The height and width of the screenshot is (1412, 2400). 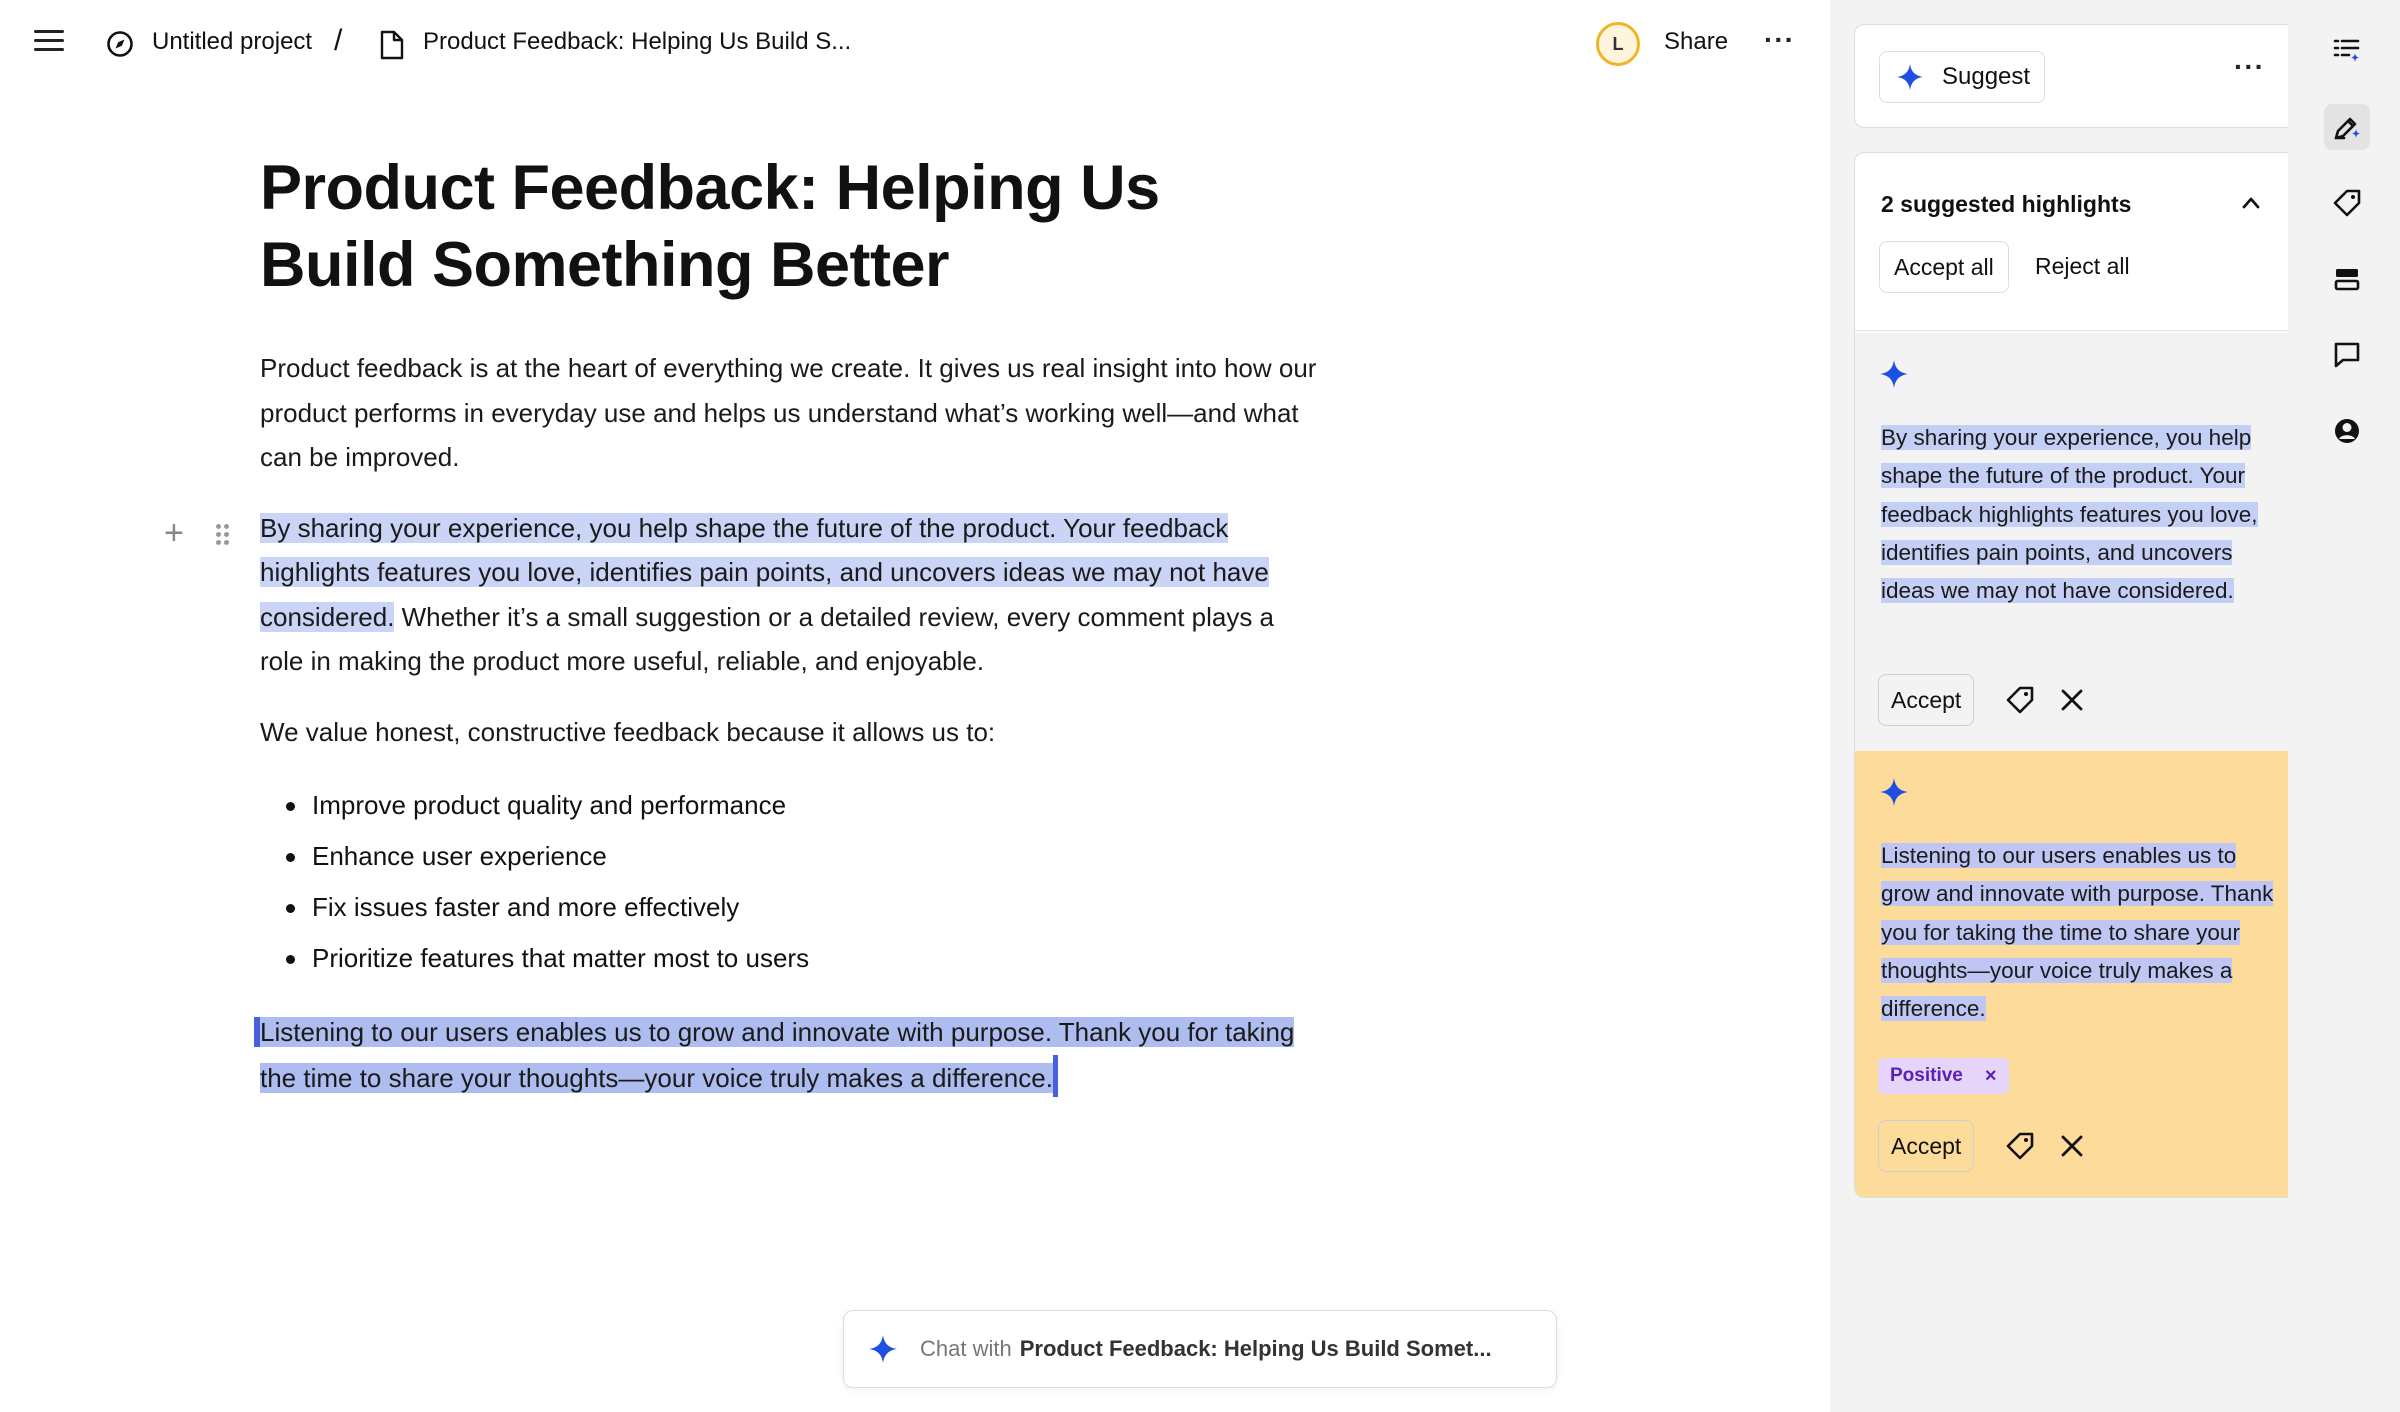 What do you see at coordinates (232, 42) in the screenshot?
I see `breadcrumb-project: Untitled project` at bounding box center [232, 42].